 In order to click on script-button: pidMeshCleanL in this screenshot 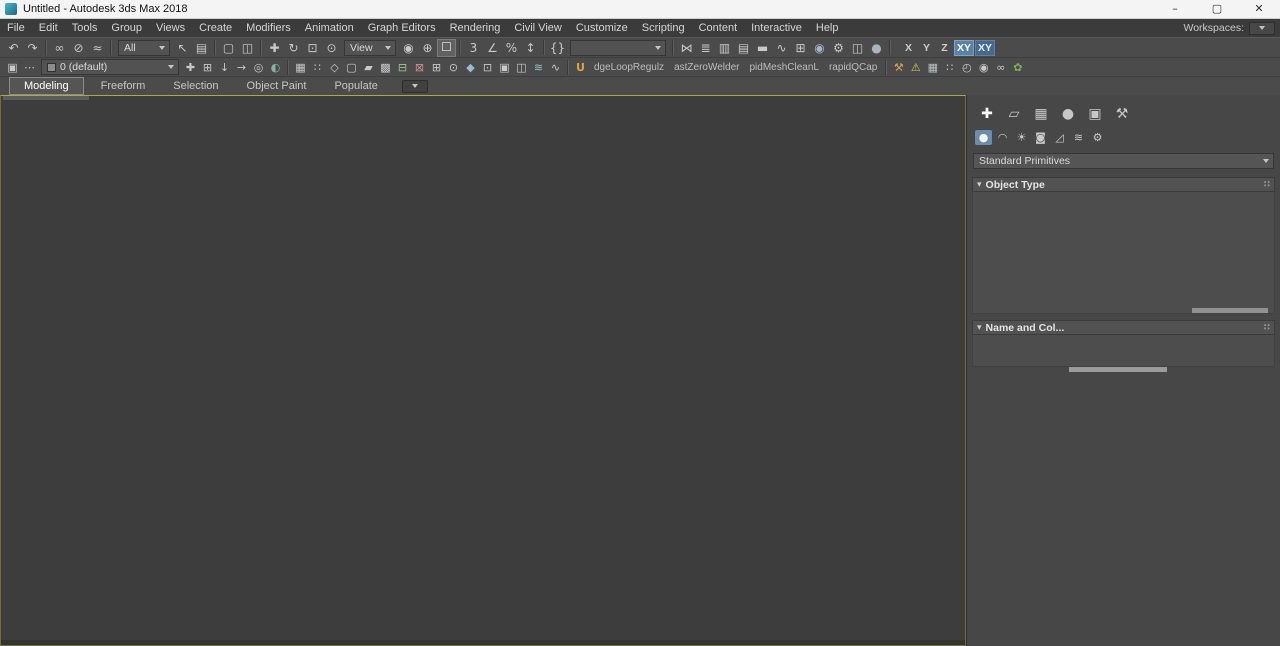, I will do `click(784, 67)`.